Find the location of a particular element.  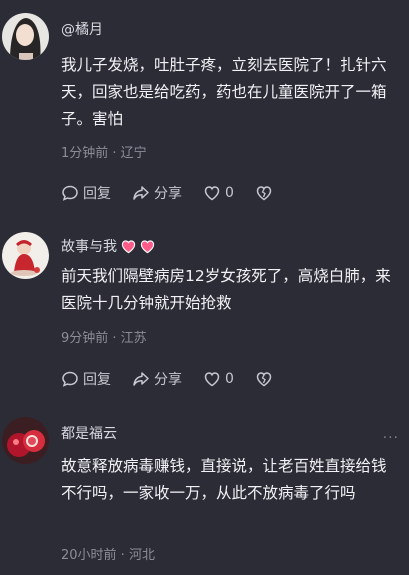

comment-text: 前天我们隔壁病房12岁女孩死了，高烧白肺，来医院十几分钟就开始抢救 is located at coordinates (226, 289).